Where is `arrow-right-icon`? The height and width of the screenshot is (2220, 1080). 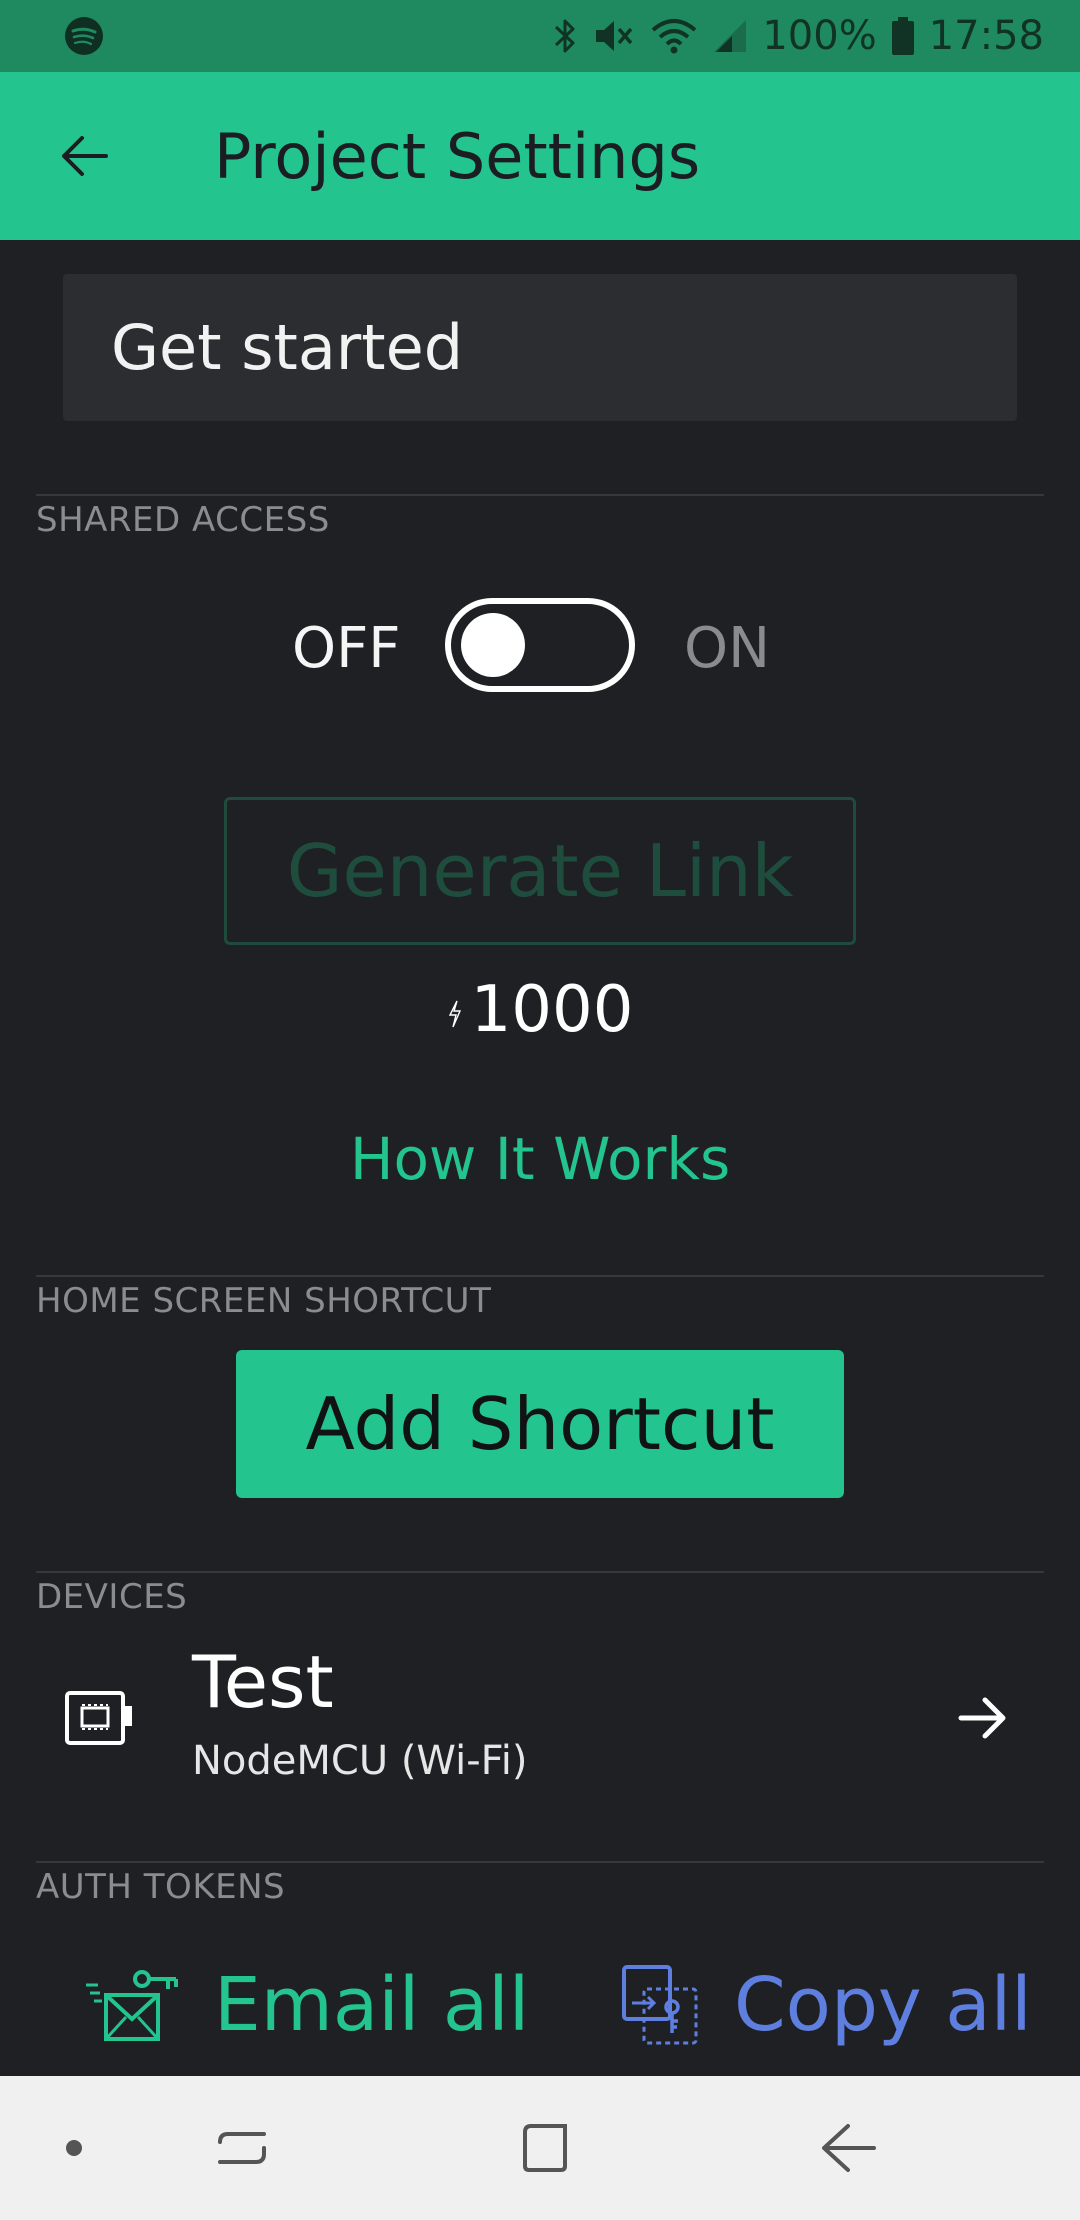 arrow-right-icon is located at coordinates (982, 1718).